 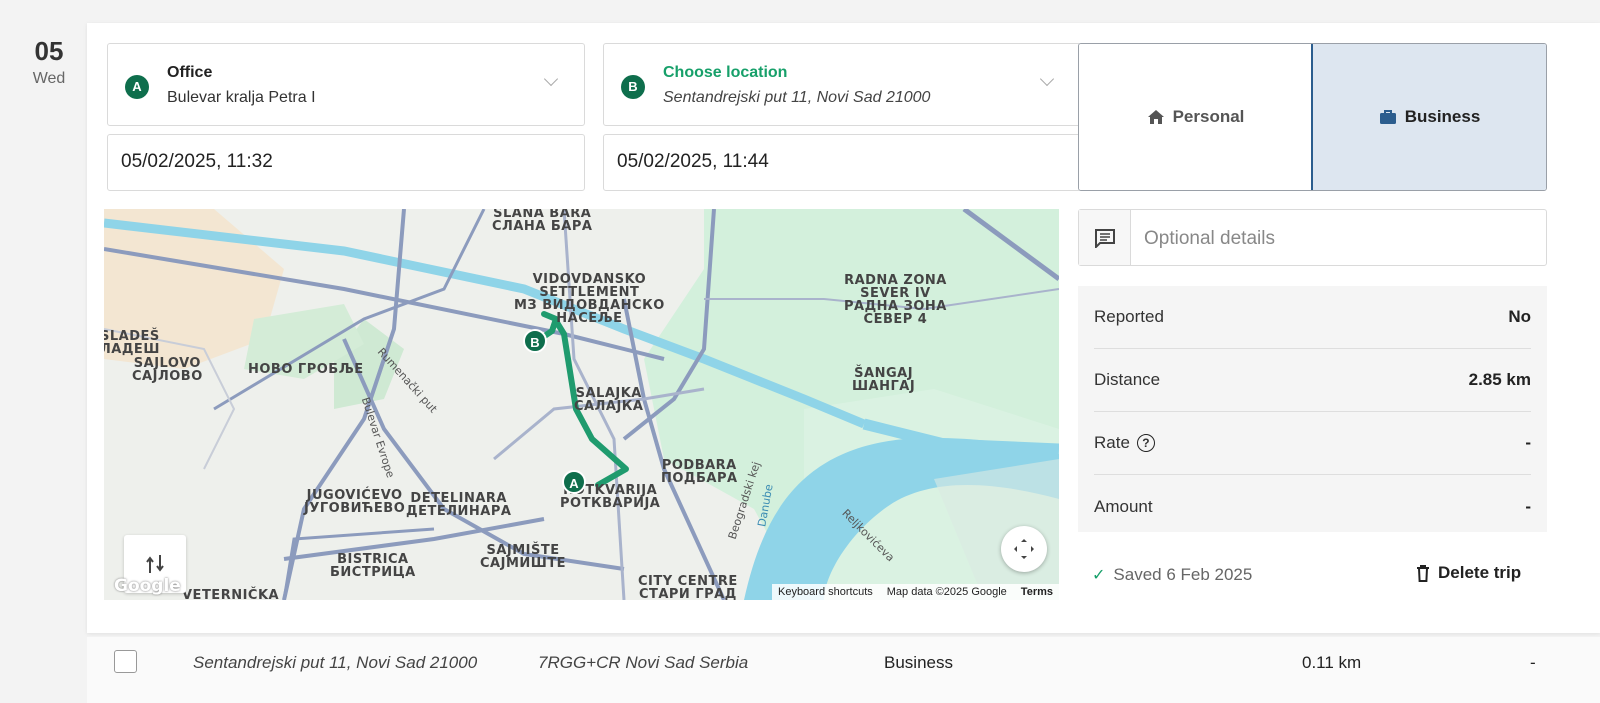 What do you see at coordinates (643, 662) in the screenshot?
I see `row-to: 7RGG+CR Novi Sad Serbia` at bounding box center [643, 662].